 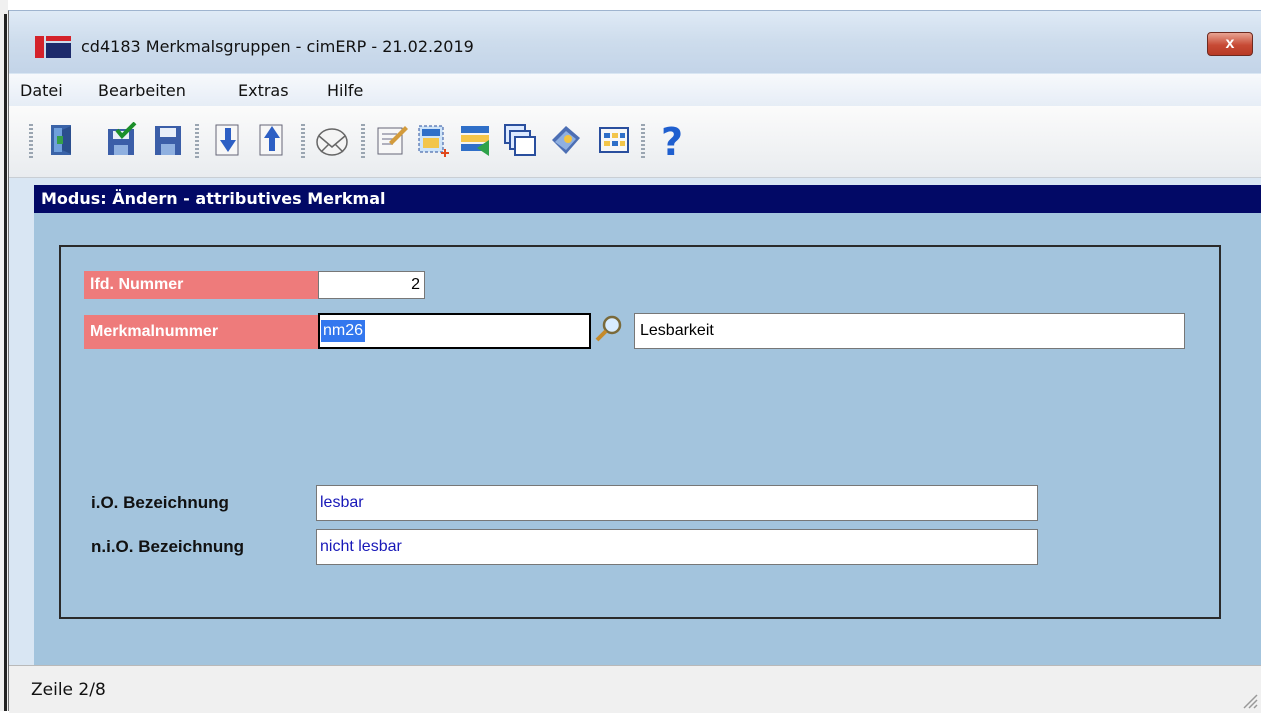 What do you see at coordinates (228, 140) in the screenshot?
I see `record-down-icon` at bounding box center [228, 140].